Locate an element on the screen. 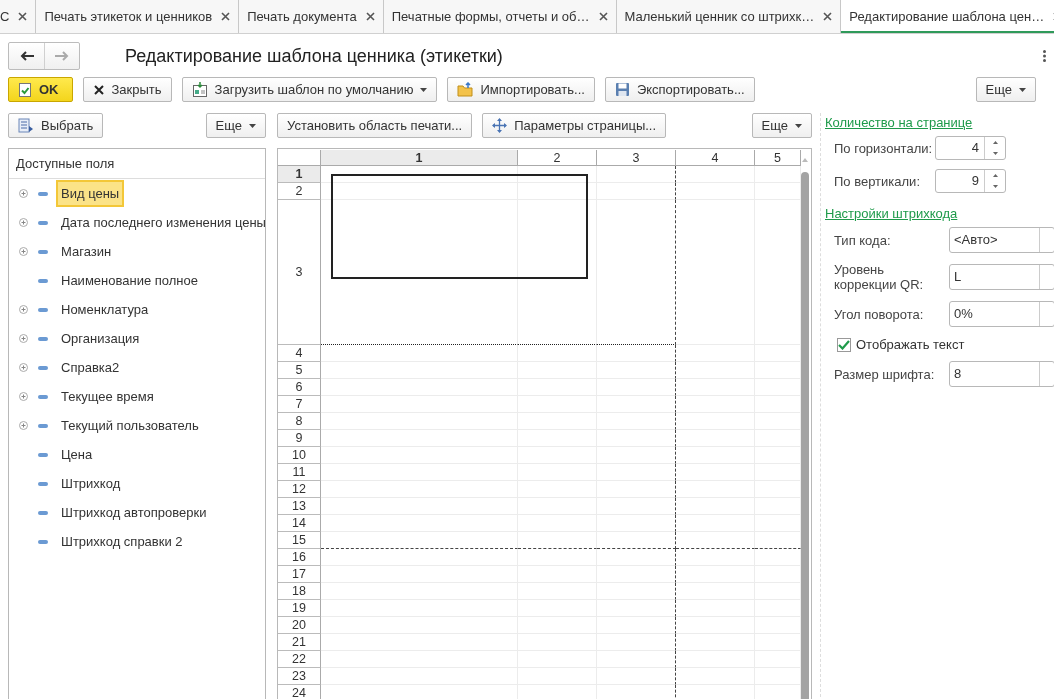  tree-item: Цена is located at coordinates (77, 454).